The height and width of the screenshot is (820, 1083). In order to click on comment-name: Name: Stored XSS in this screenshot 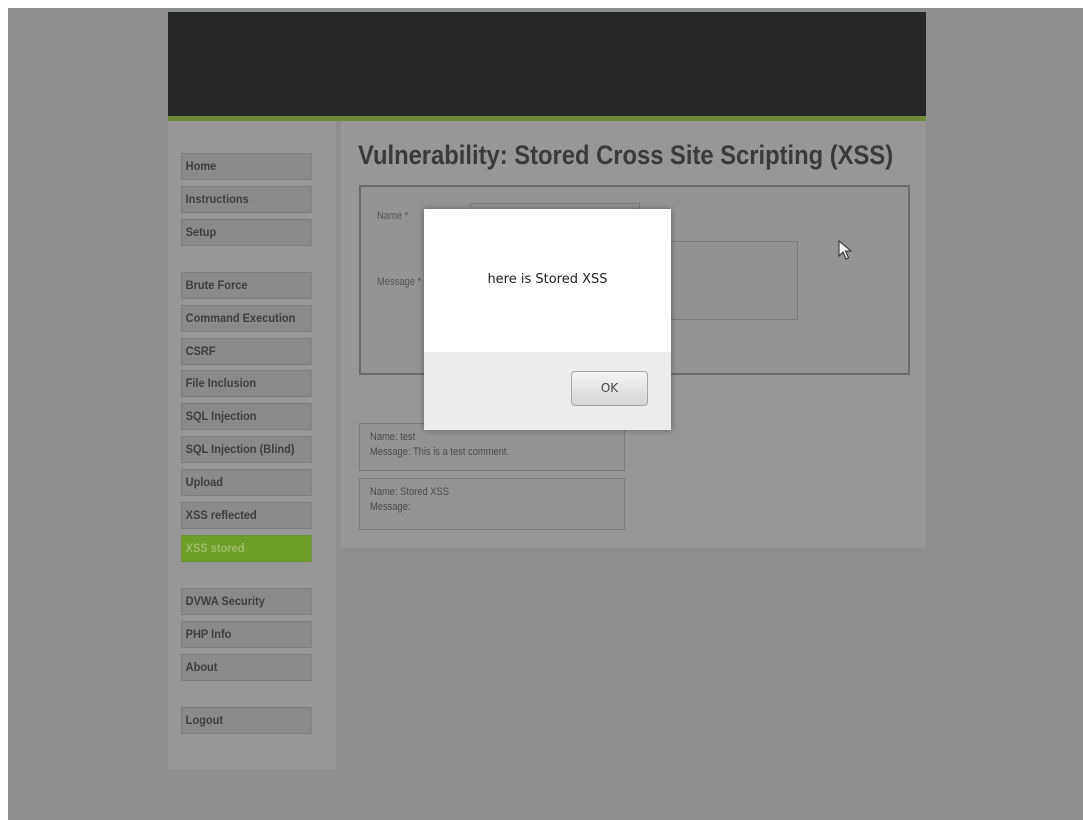, I will do `click(409, 492)`.